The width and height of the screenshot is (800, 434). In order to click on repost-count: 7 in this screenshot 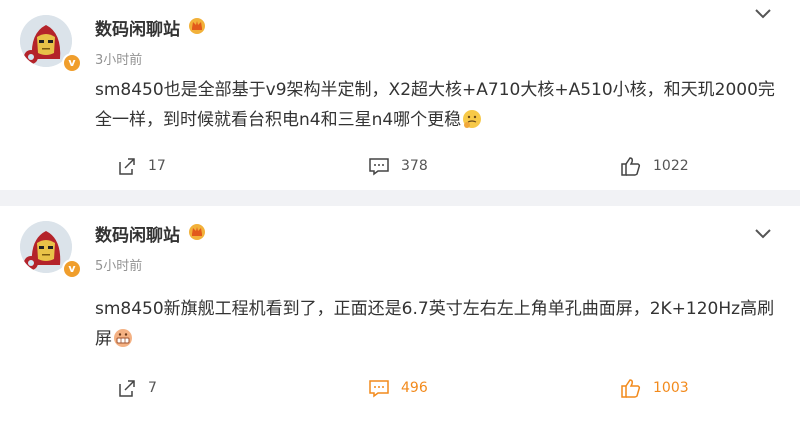, I will do `click(152, 388)`.